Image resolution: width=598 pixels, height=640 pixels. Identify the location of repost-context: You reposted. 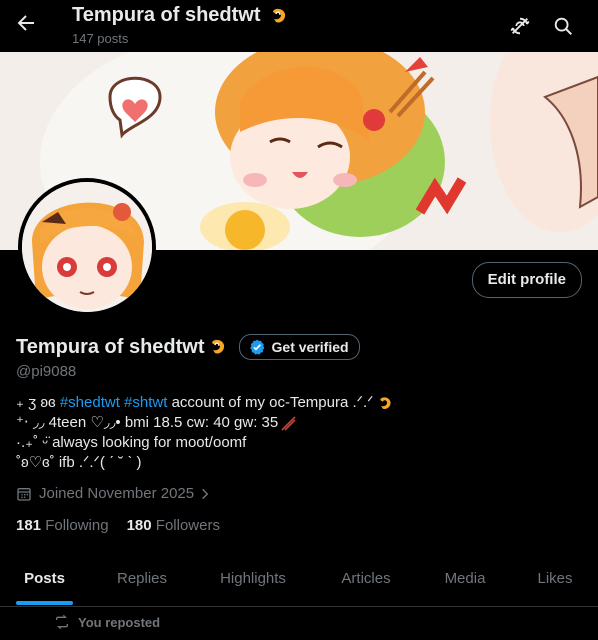
(107, 622).